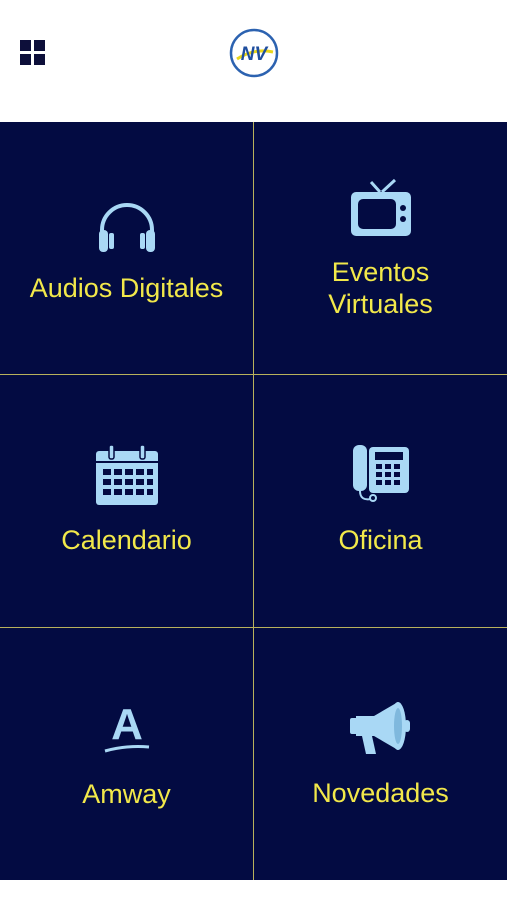  I want to click on tv-icon, so click(381, 209).